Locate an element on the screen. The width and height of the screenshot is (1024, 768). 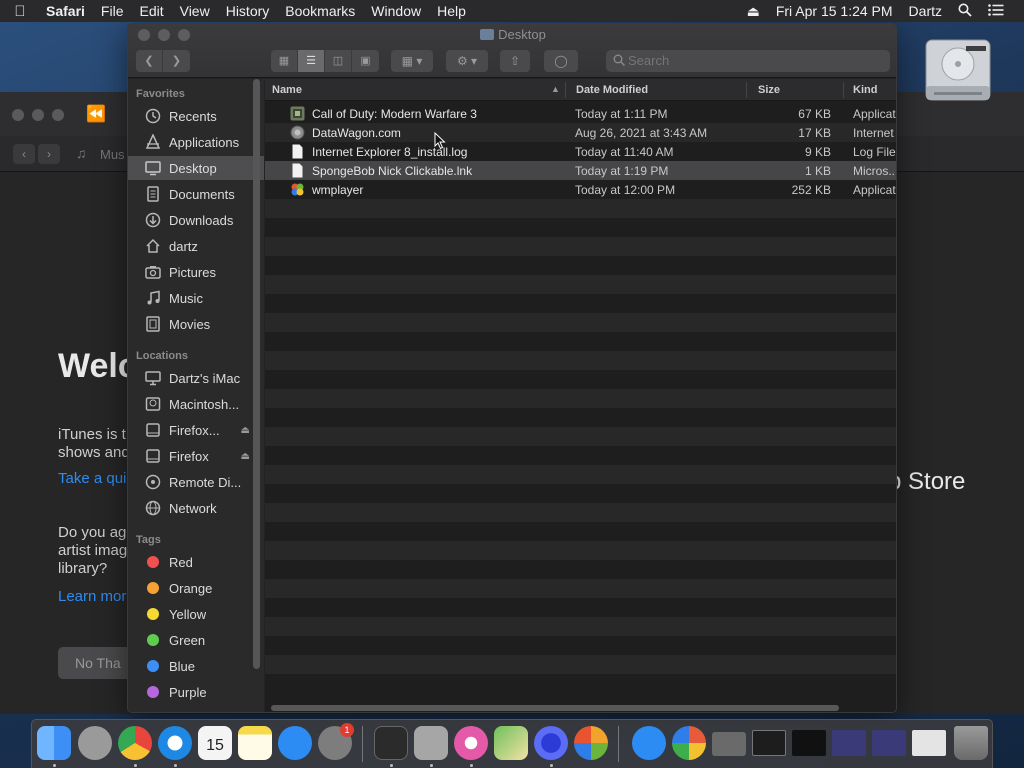
menu-help: Help is located at coordinates (451, 11).